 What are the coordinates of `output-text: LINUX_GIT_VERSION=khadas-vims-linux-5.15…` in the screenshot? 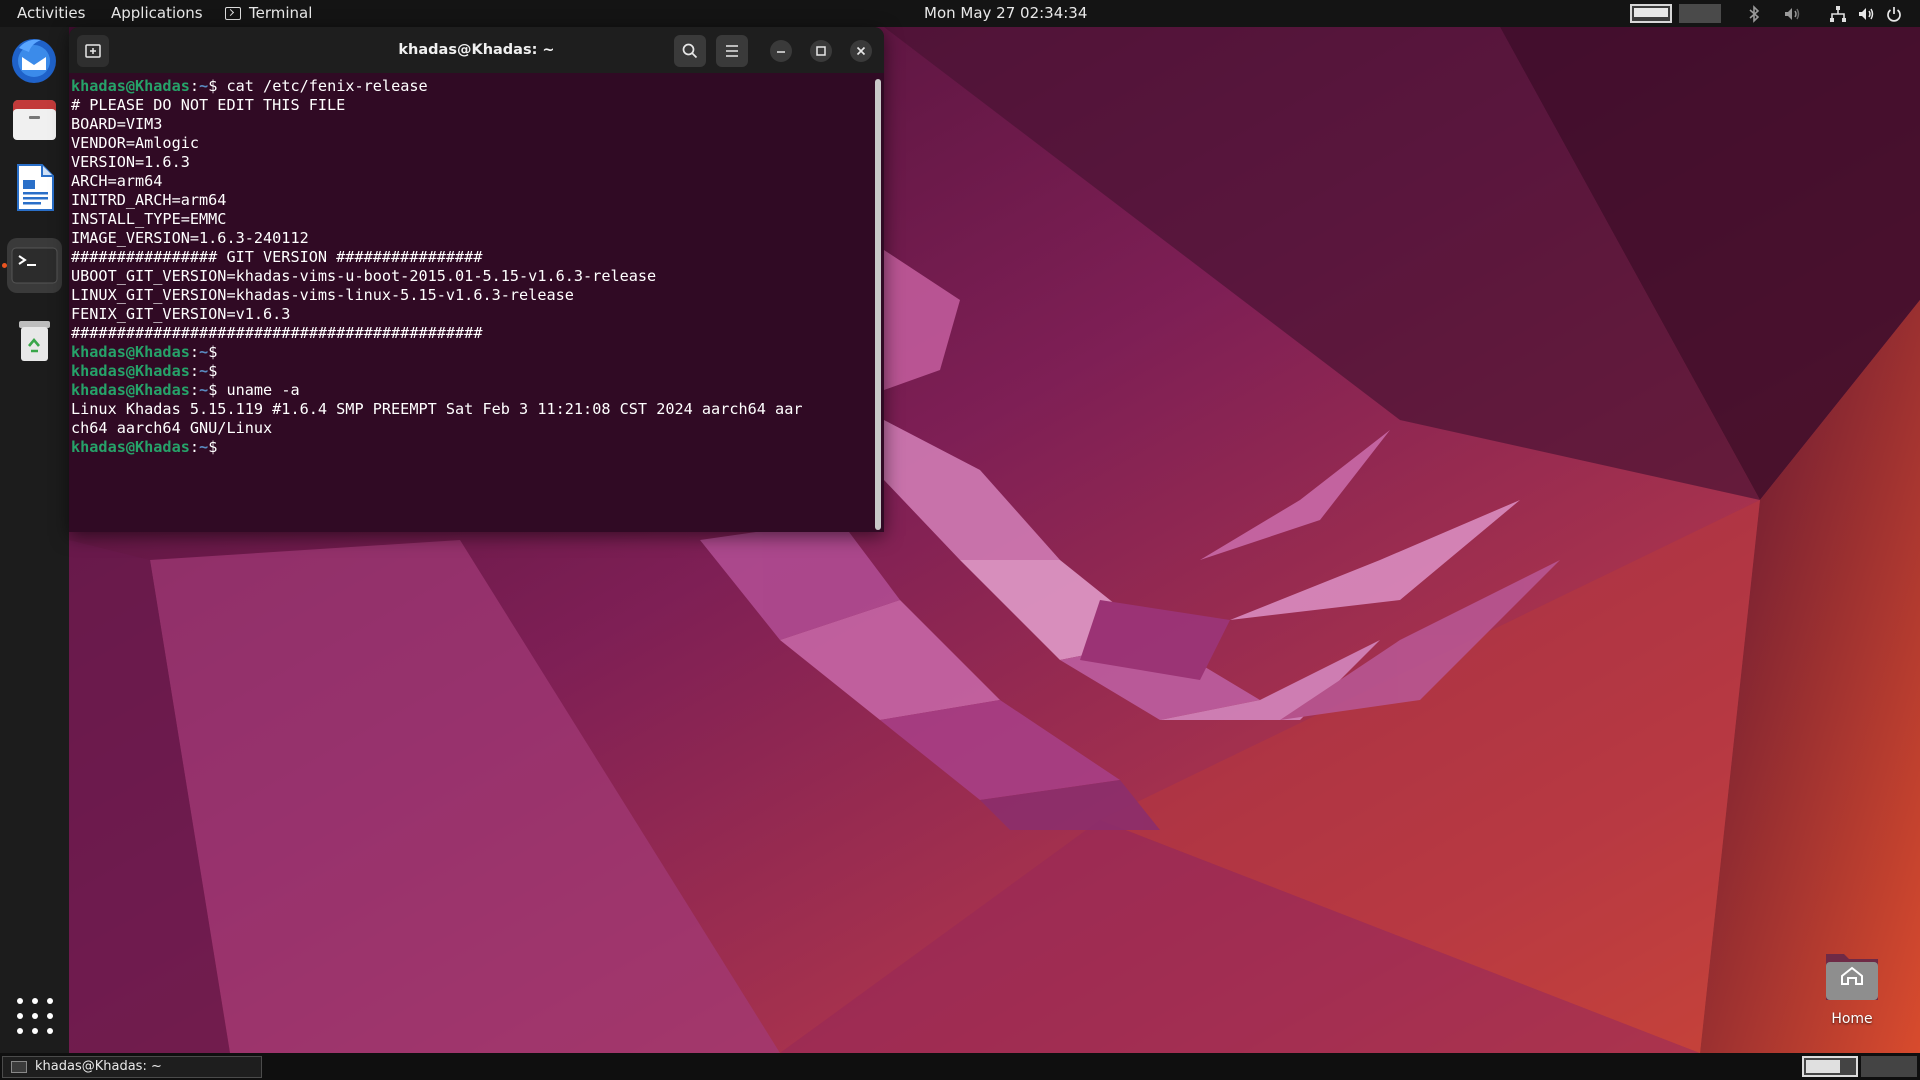 It's located at (322, 295).